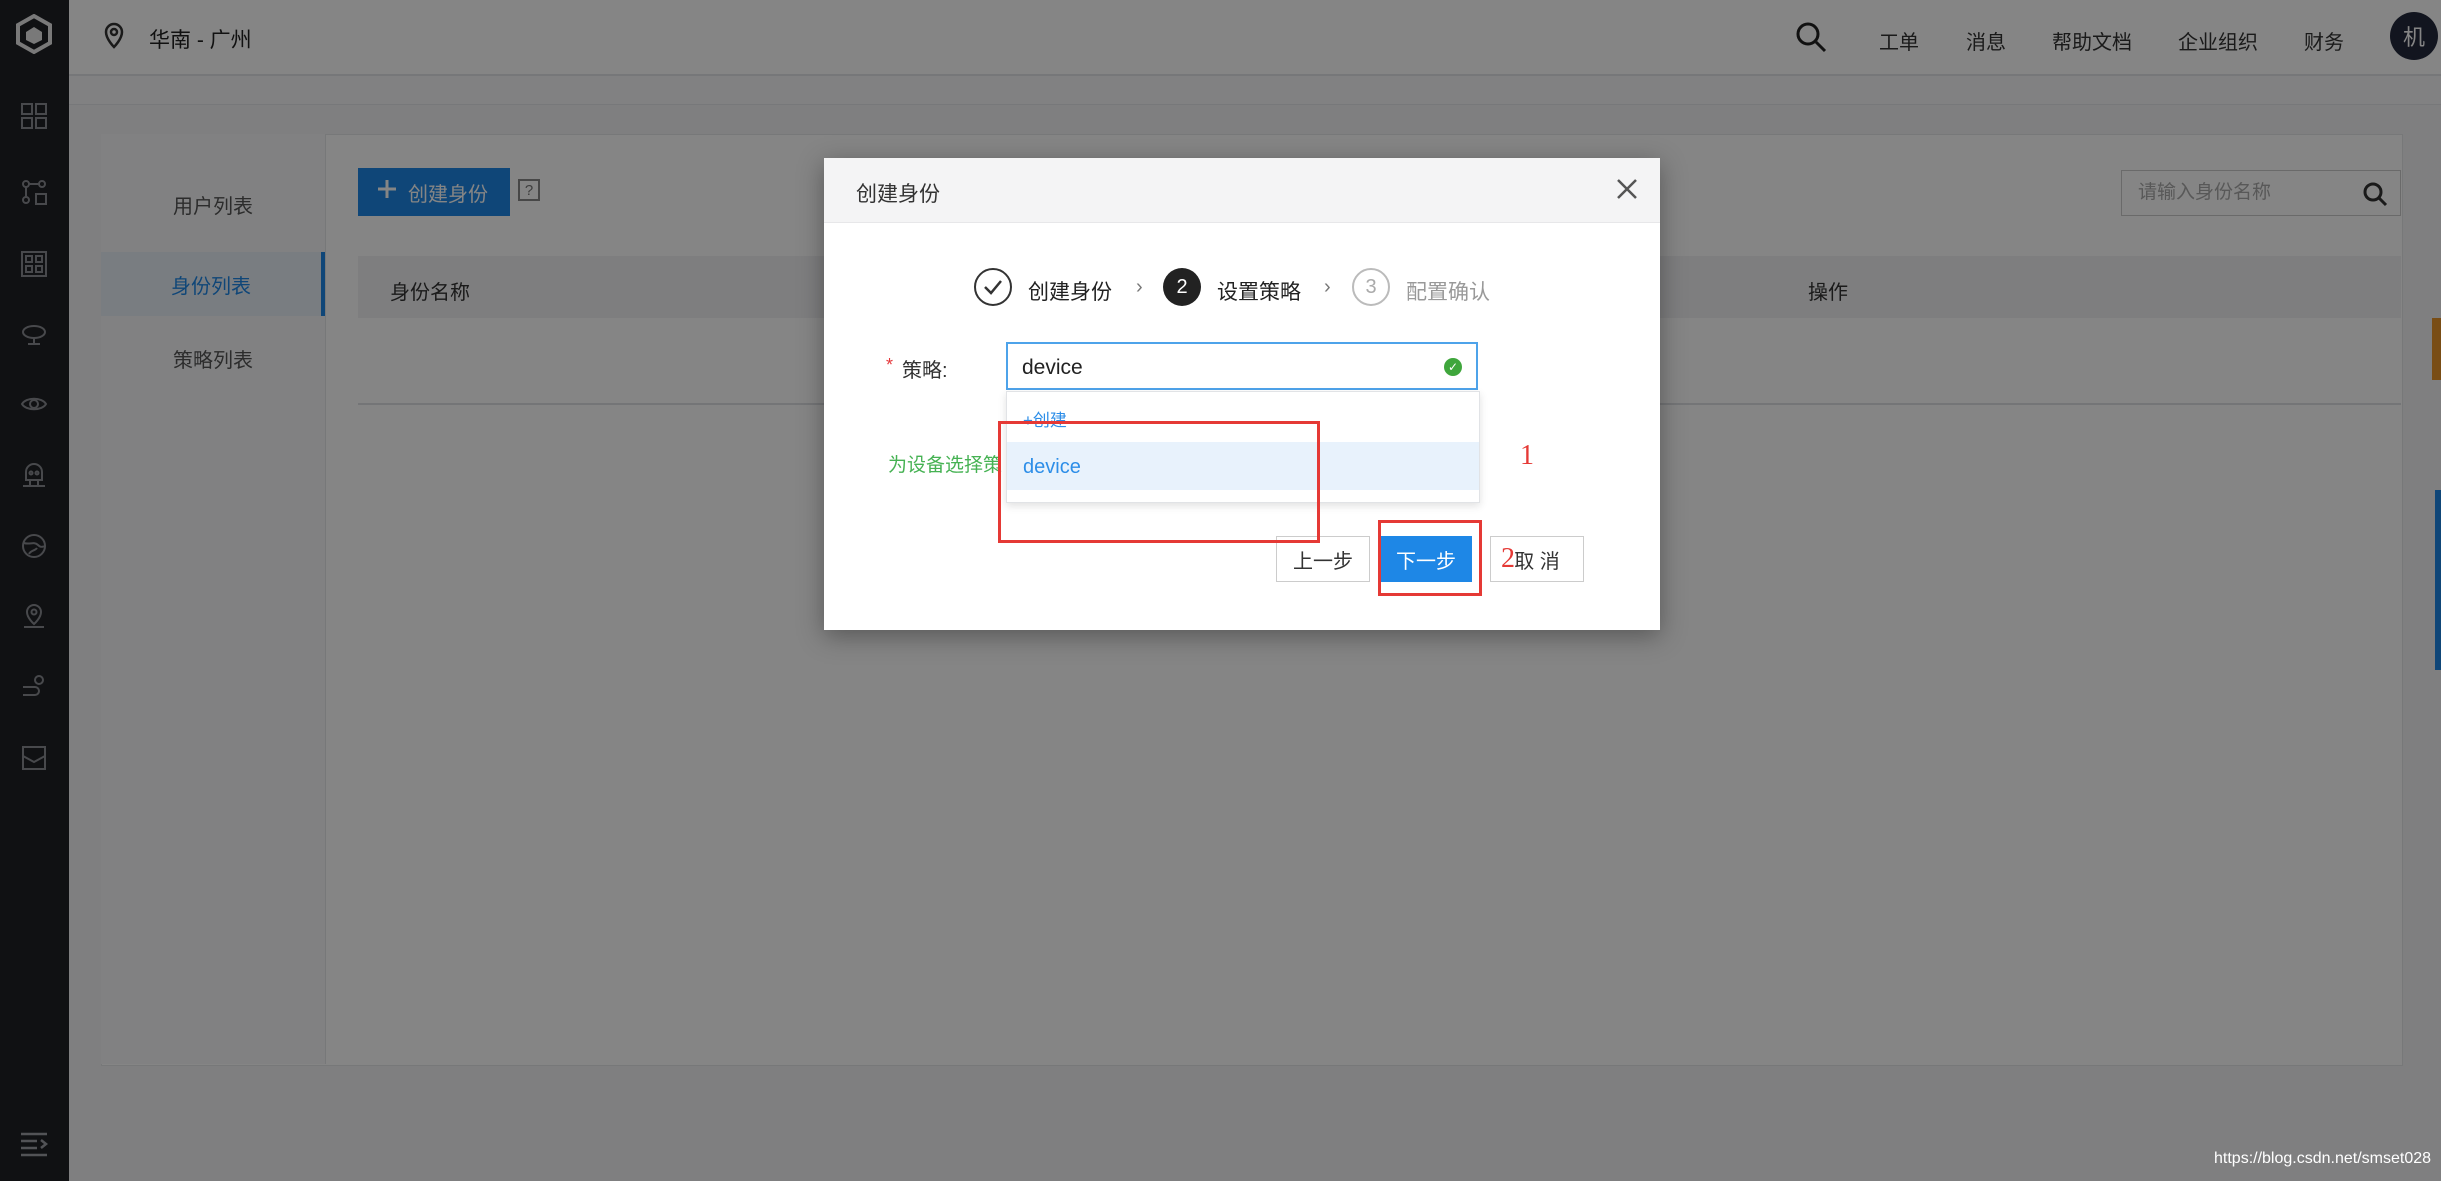 Image resolution: width=2441 pixels, height=1181 pixels. What do you see at coordinates (1627, 189) in the screenshot?
I see `close-icon` at bounding box center [1627, 189].